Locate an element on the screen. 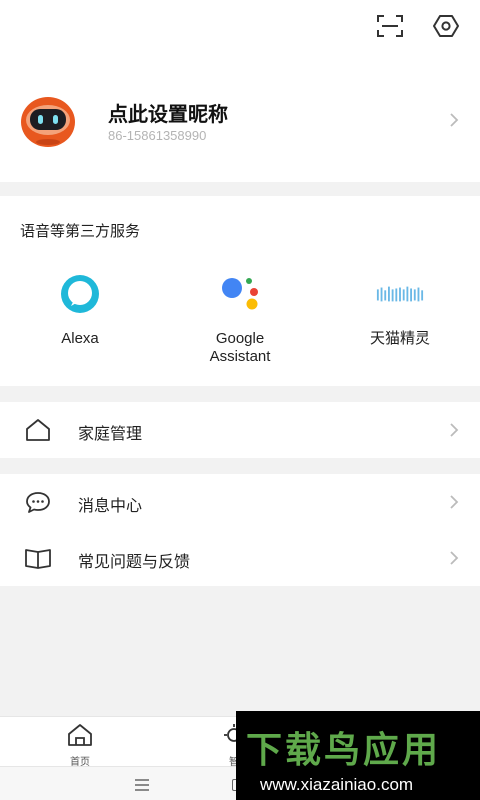 The width and height of the screenshot is (480, 800). chat-bubble-icon is located at coordinates (38, 502).